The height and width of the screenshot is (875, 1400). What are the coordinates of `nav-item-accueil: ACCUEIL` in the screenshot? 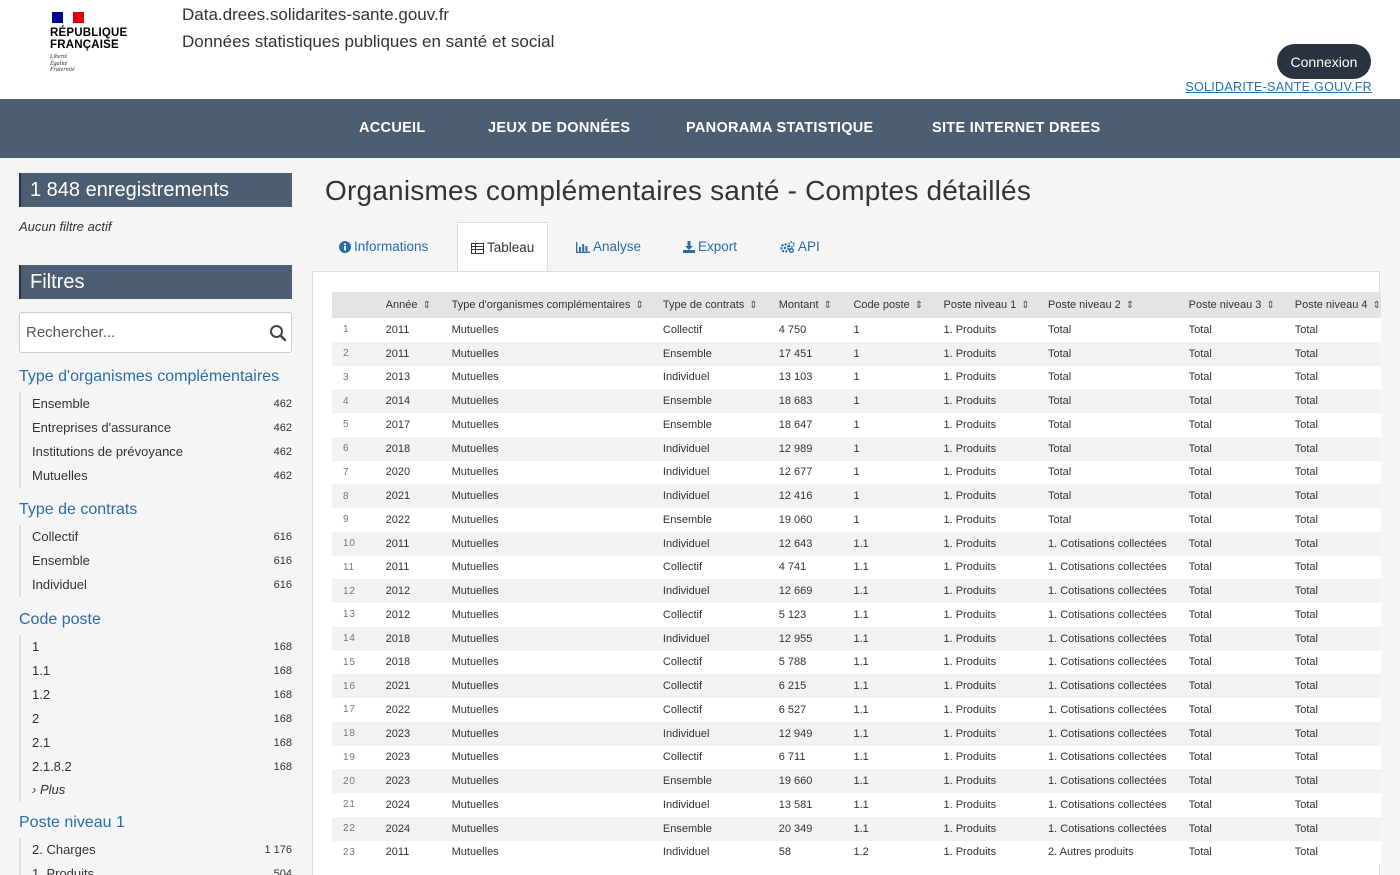 It's located at (392, 128).